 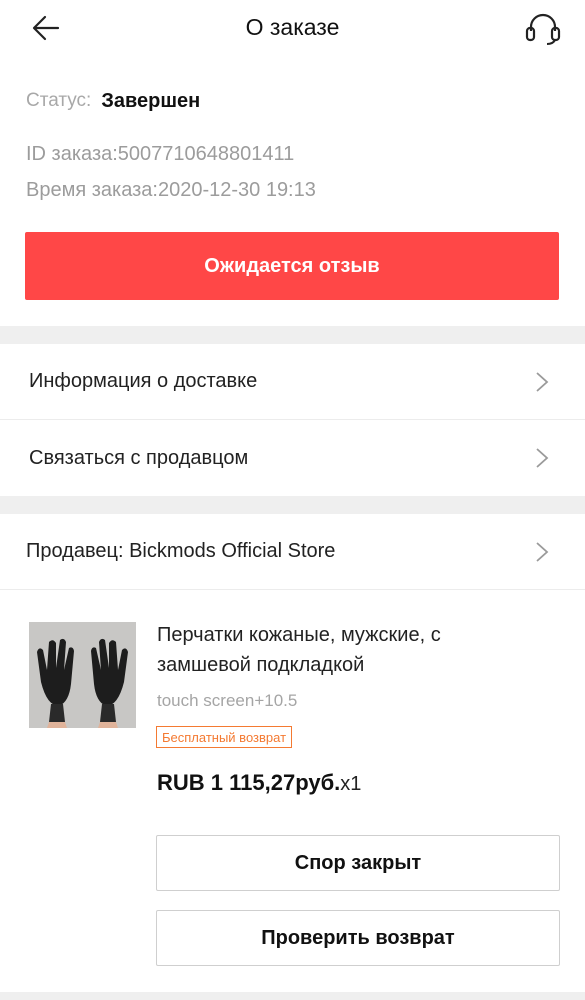 What do you see at coordinates (292, 458) in the screenshot?
I see `contact-seller-row: Связаться с продавцом` at bounding box center [292, 458].